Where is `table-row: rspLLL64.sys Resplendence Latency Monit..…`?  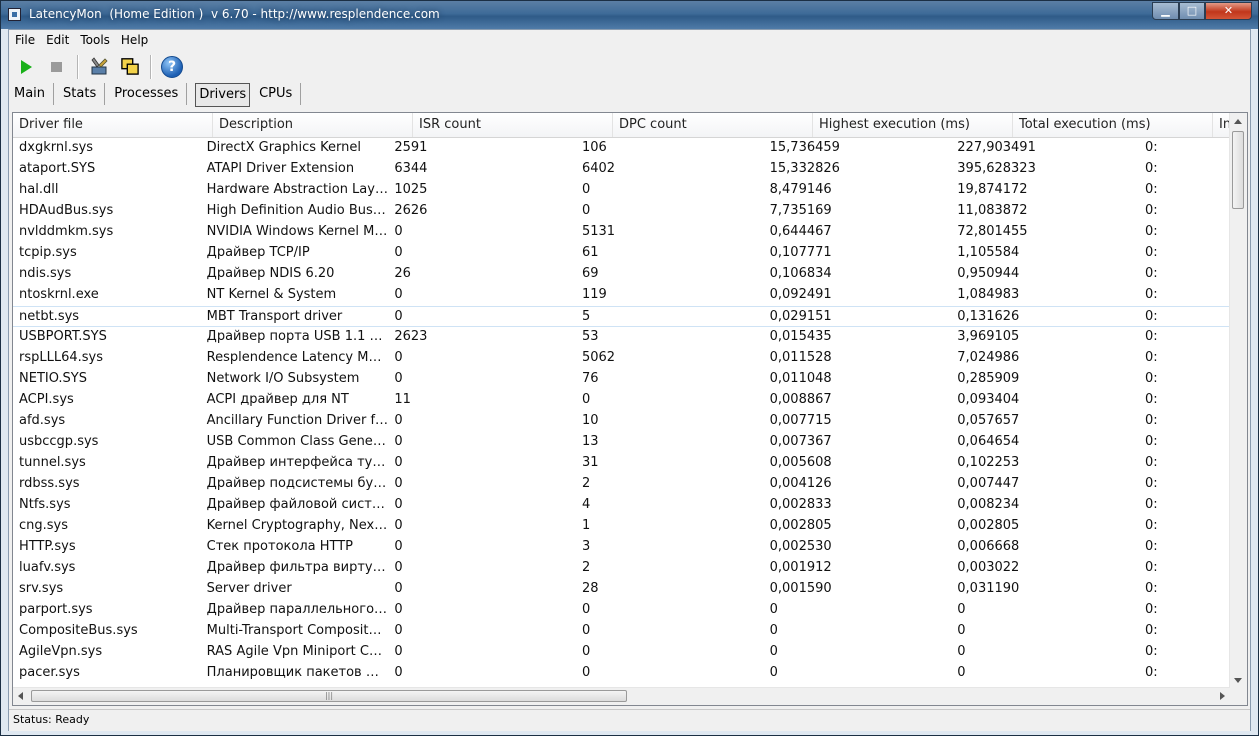
table-row: rspLLL64.sys Resplendence Latency Monit..… is located at coordinates (623, 358).